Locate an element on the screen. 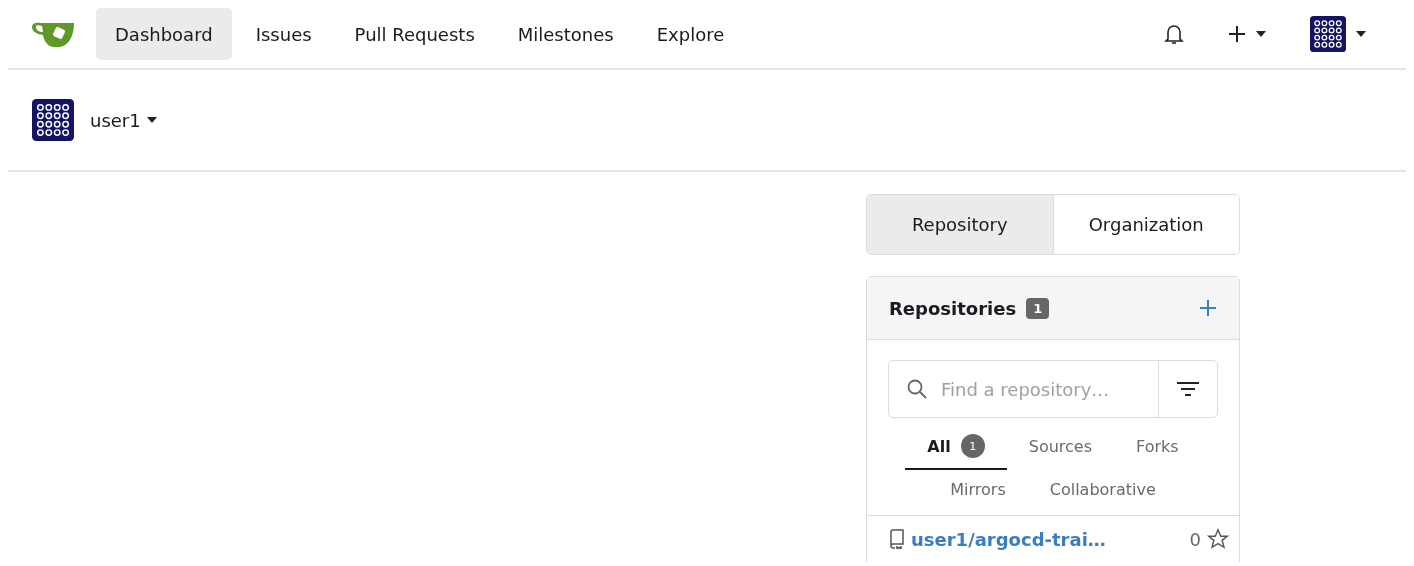 The height and width of the screenshot is (566, 1414). nav-item: Dashboard is located at coordinates (164, 34).